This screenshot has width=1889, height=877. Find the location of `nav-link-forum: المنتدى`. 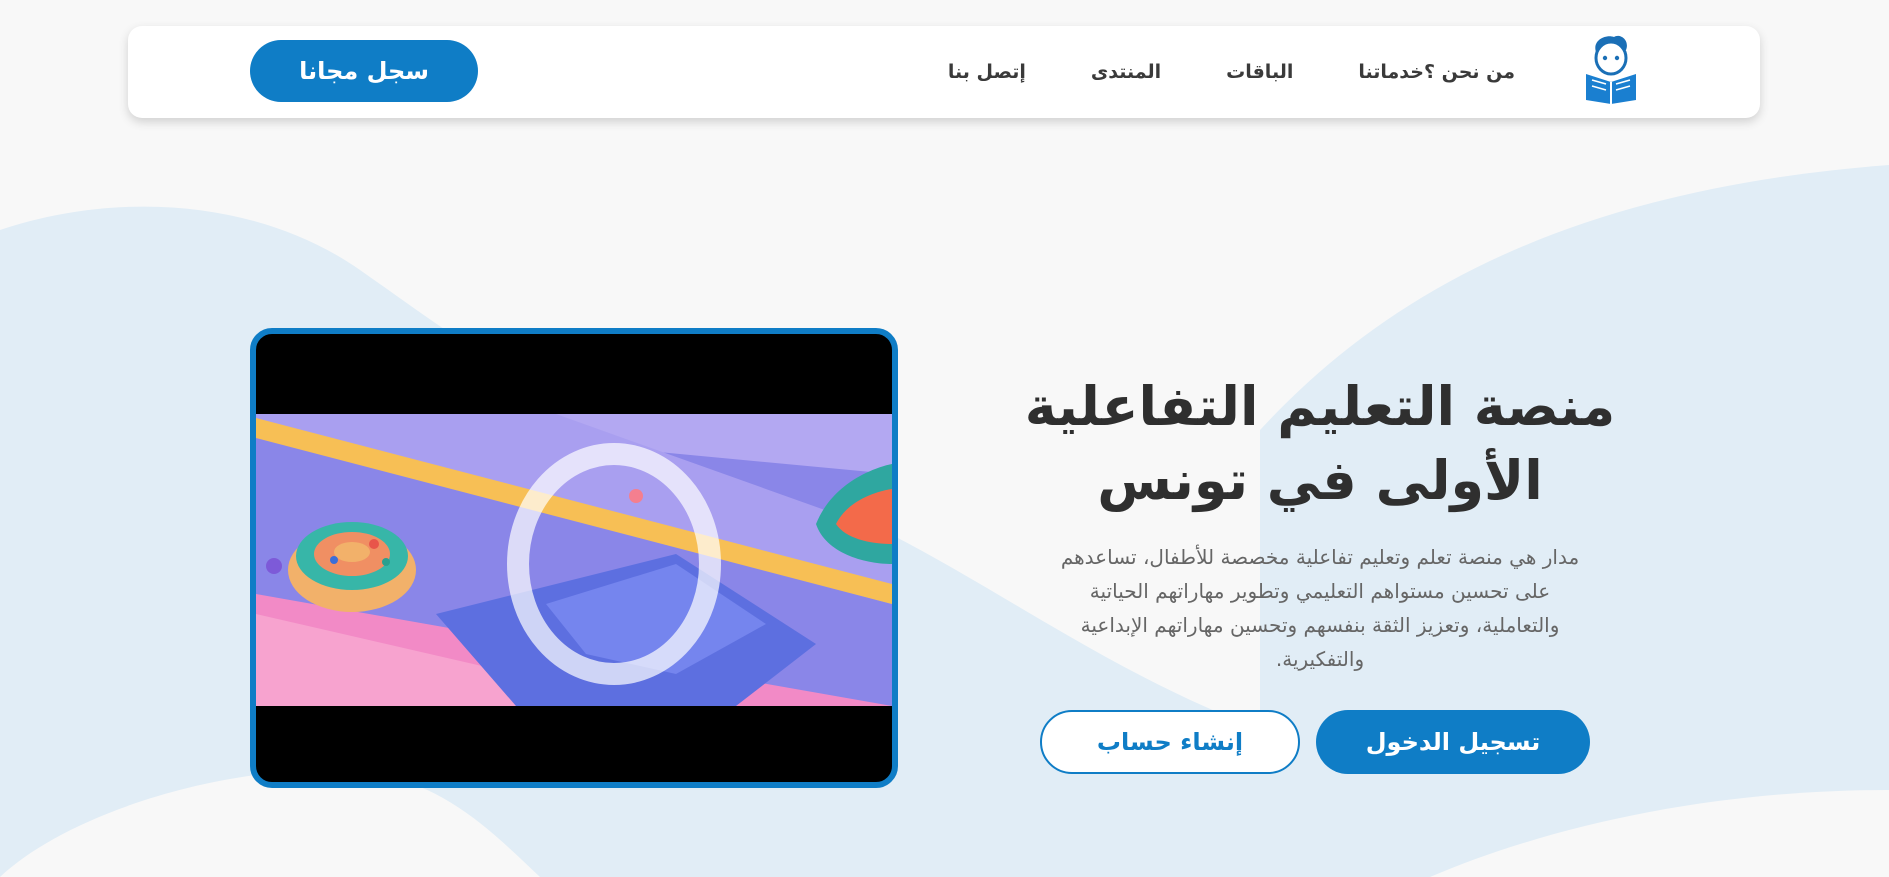

nav-link-forum: المنتدى is located at coordinates (1126, 72).